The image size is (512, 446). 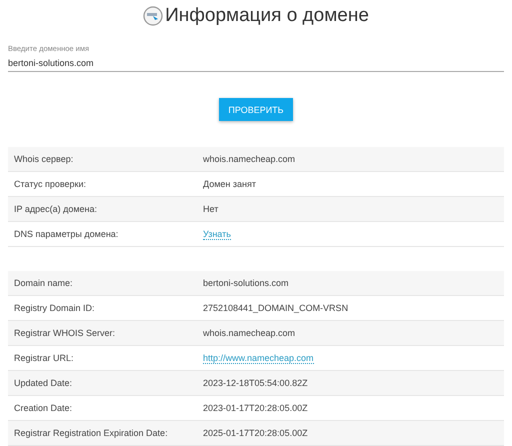 I want to click on value-link: http://www.namecheap.com, so click(x=258, y=358).